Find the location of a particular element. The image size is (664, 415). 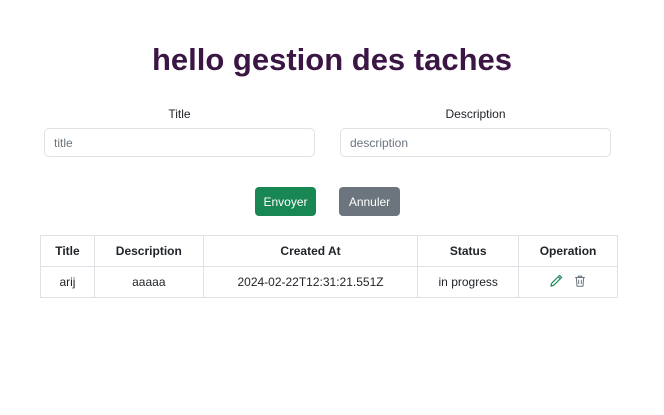

page-title: hello gestion des taches is located at coordinates (332, 59).